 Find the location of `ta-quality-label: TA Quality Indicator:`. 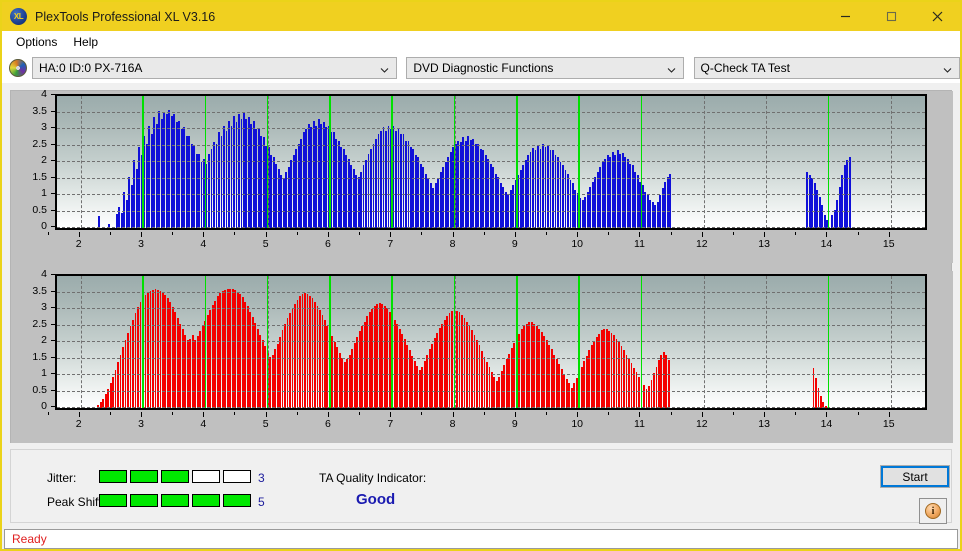

ta-quality-label: TA Quality Indicator: is located at coordinates (373, 478).